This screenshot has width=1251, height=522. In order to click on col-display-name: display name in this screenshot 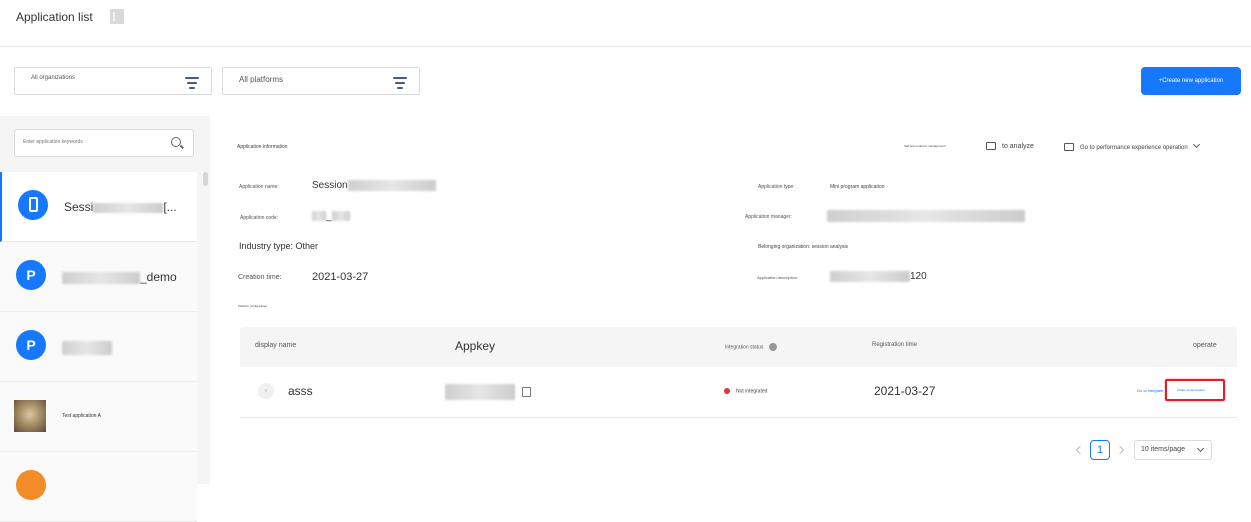, I will do `click(276, 345)`.